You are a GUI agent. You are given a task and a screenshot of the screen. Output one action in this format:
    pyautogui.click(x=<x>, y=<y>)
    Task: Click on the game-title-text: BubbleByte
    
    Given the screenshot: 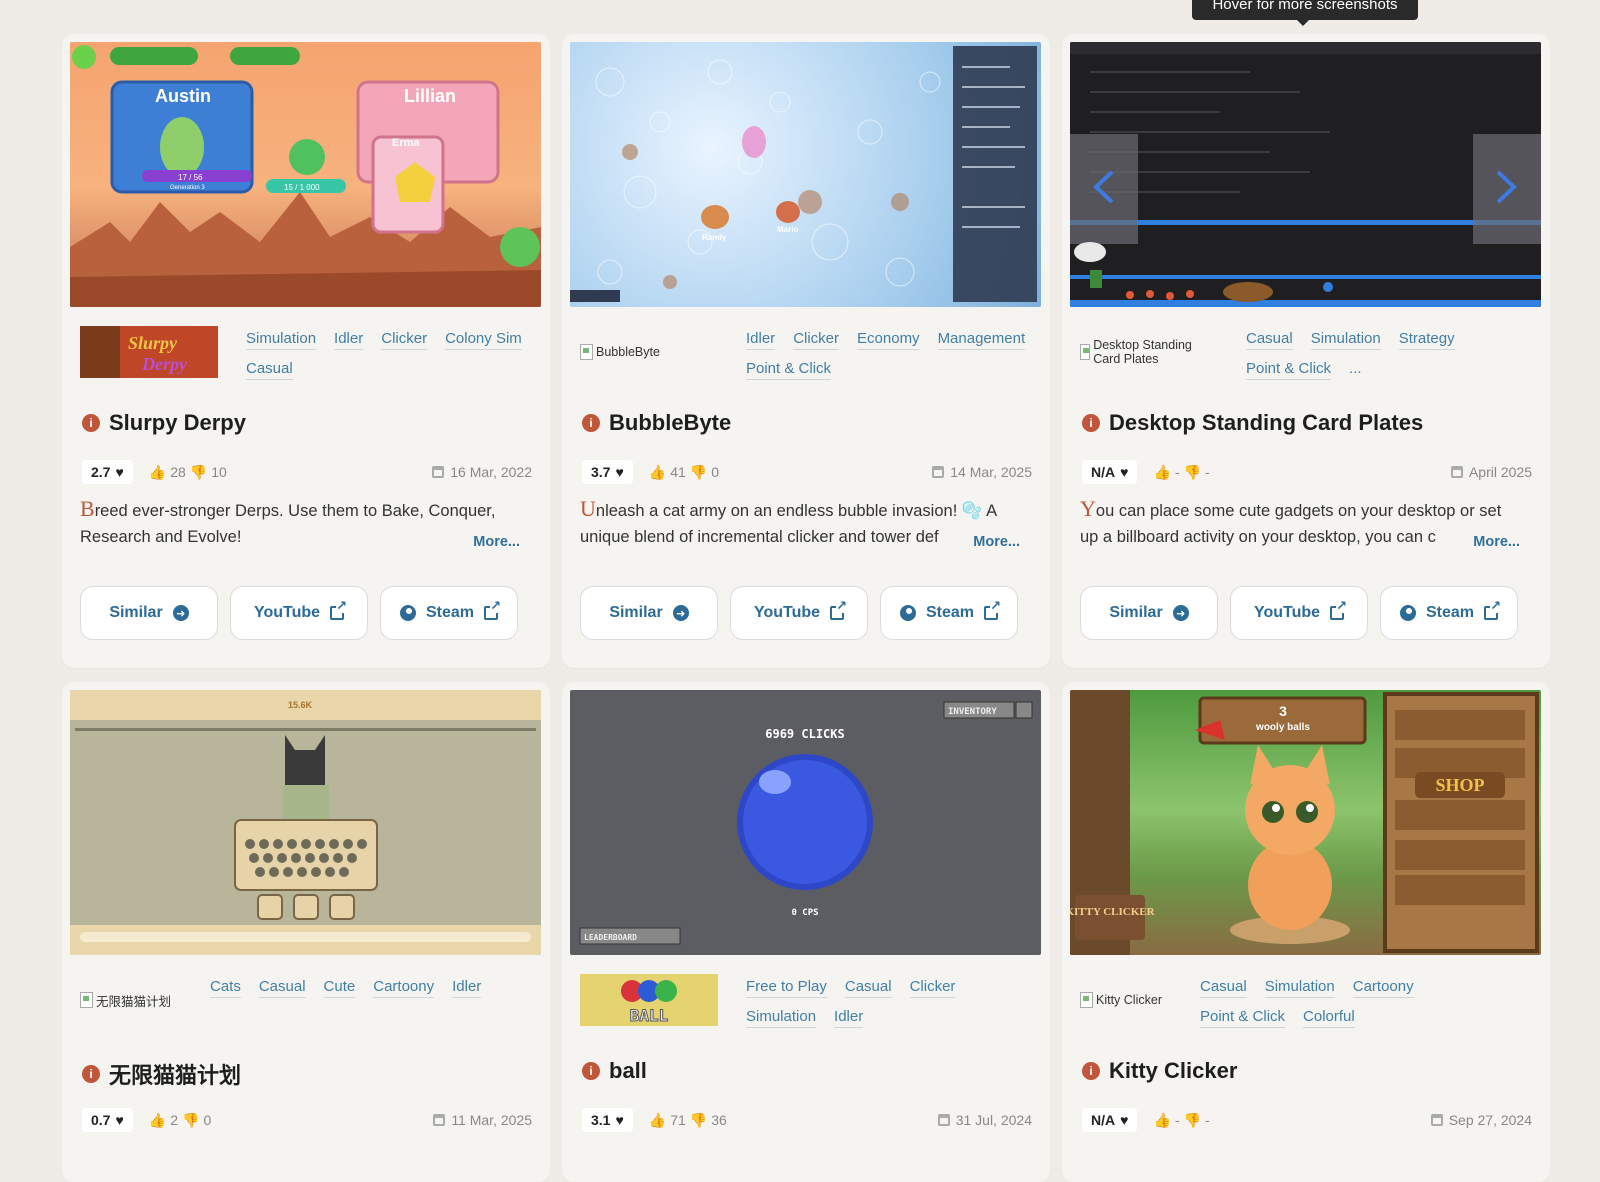 What is the action you would take?
    pyautogui.click(x=670, y=423)
    